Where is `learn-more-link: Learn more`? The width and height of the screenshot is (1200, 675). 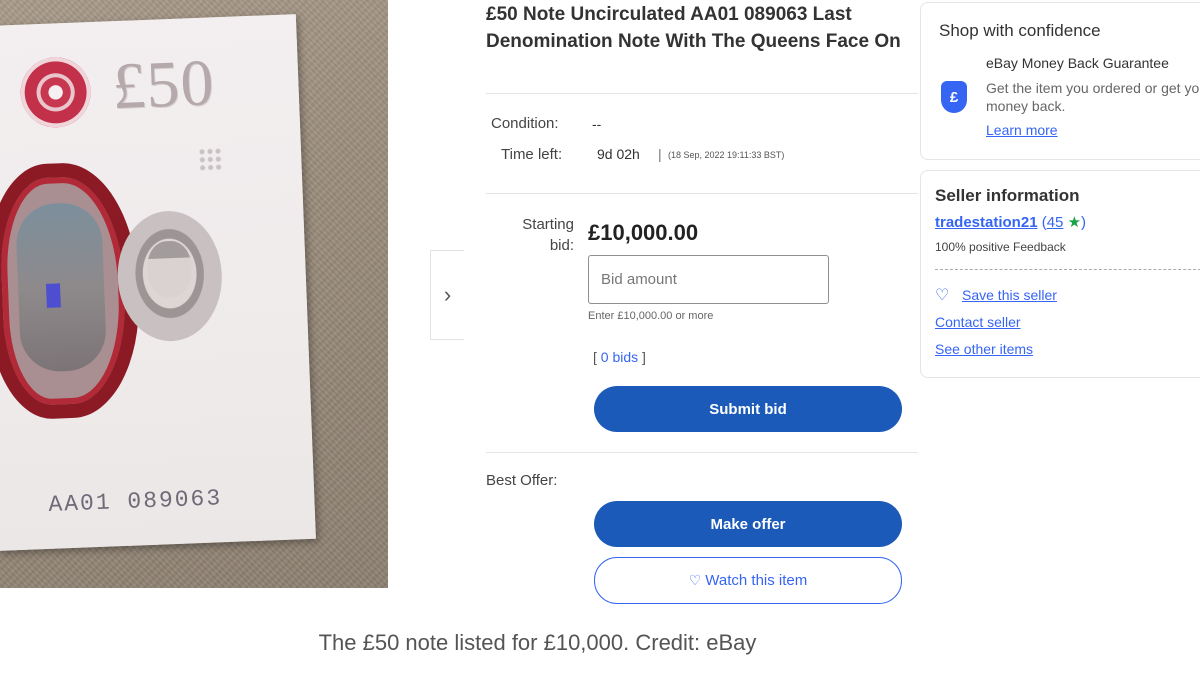 learn-more-link: Learn more is located at coordinates (1022, 130).